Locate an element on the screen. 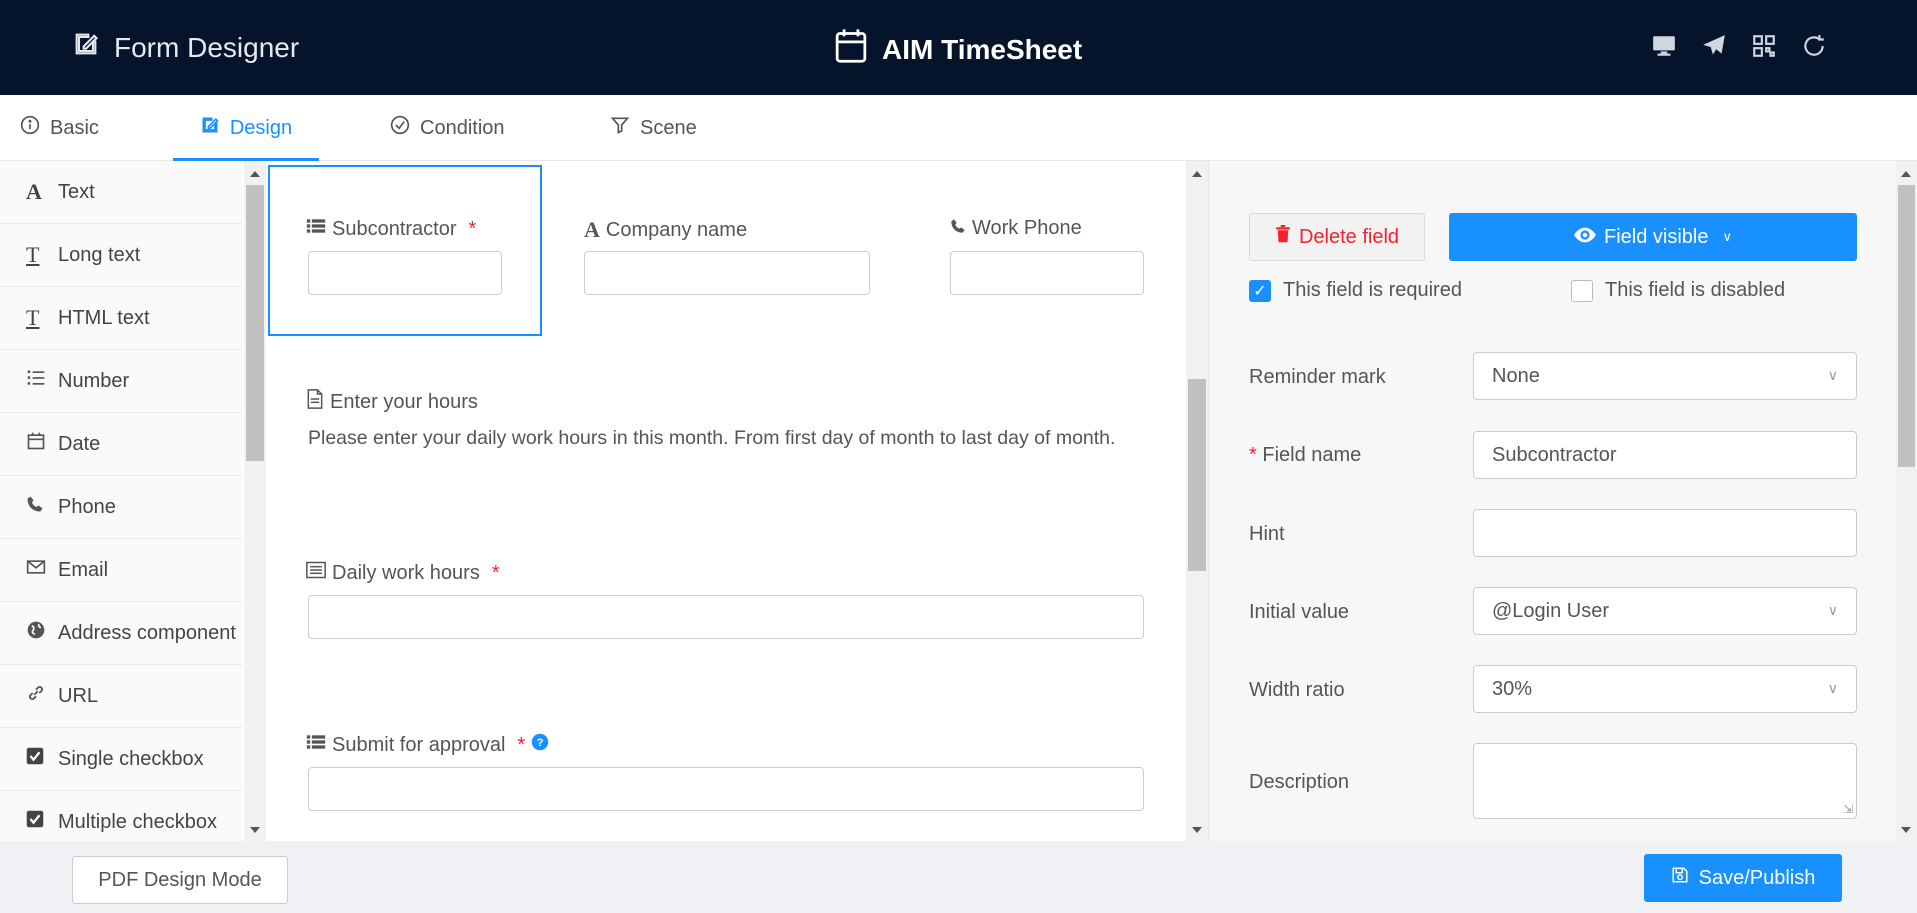 The image size is (1917, 913). disabled-checkbox-label: This field is disabled is located at coordinates (1695, 290).